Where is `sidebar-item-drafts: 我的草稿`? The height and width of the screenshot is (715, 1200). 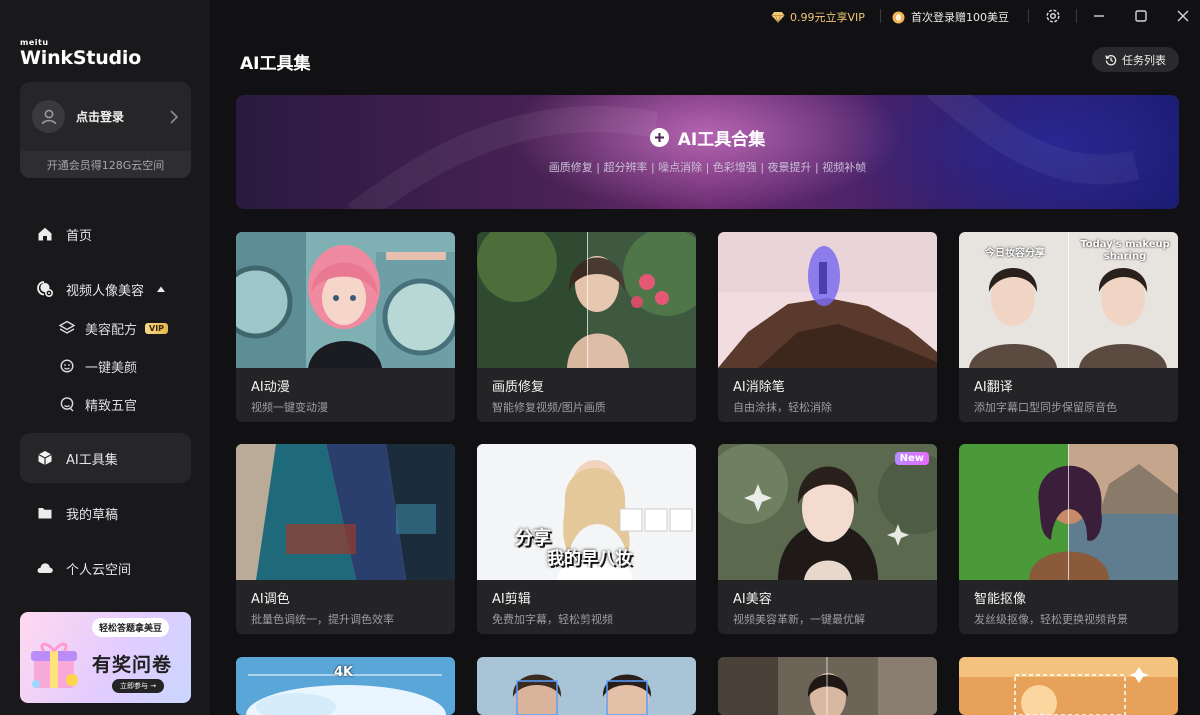 sidebar-item-drafts: 我的草稿 is located at coordinates (105, 513).